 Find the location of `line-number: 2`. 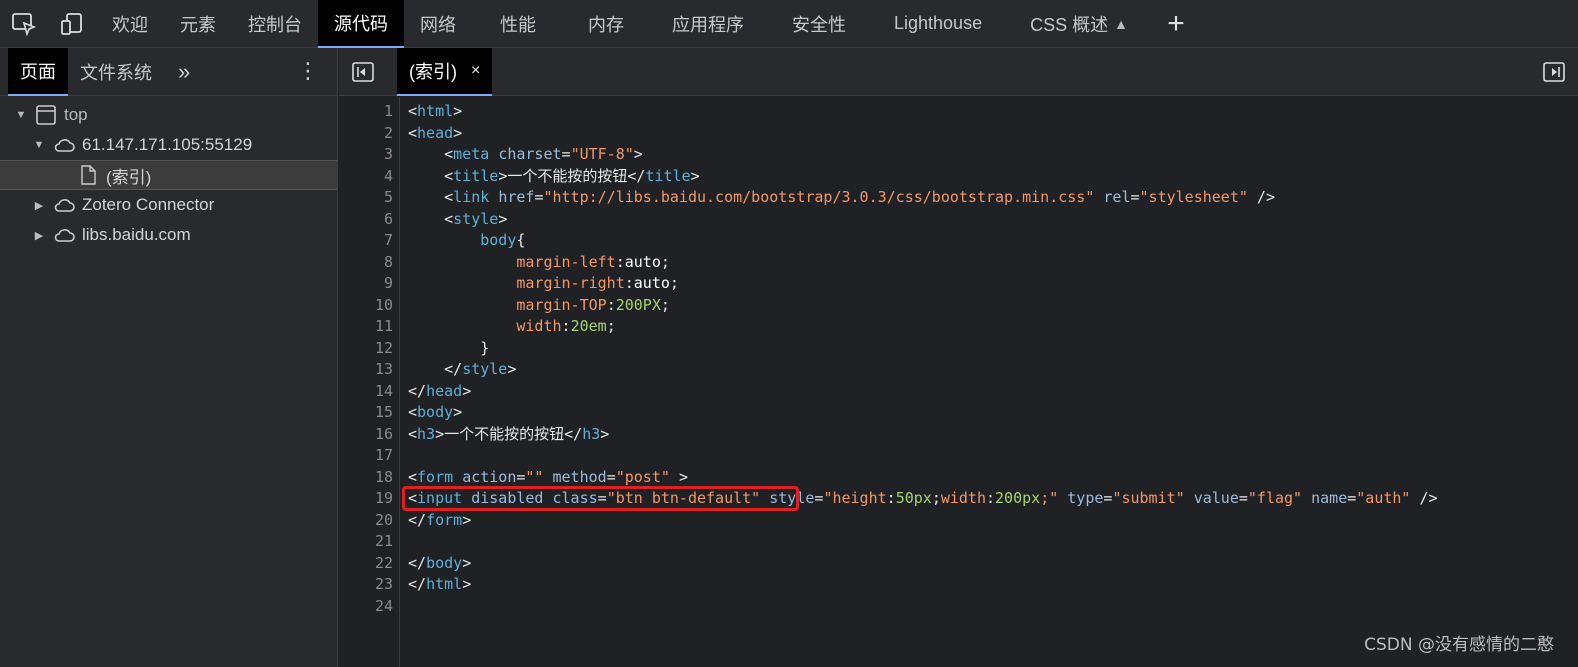

line-number: 2 is located at coordinates (369, 134).